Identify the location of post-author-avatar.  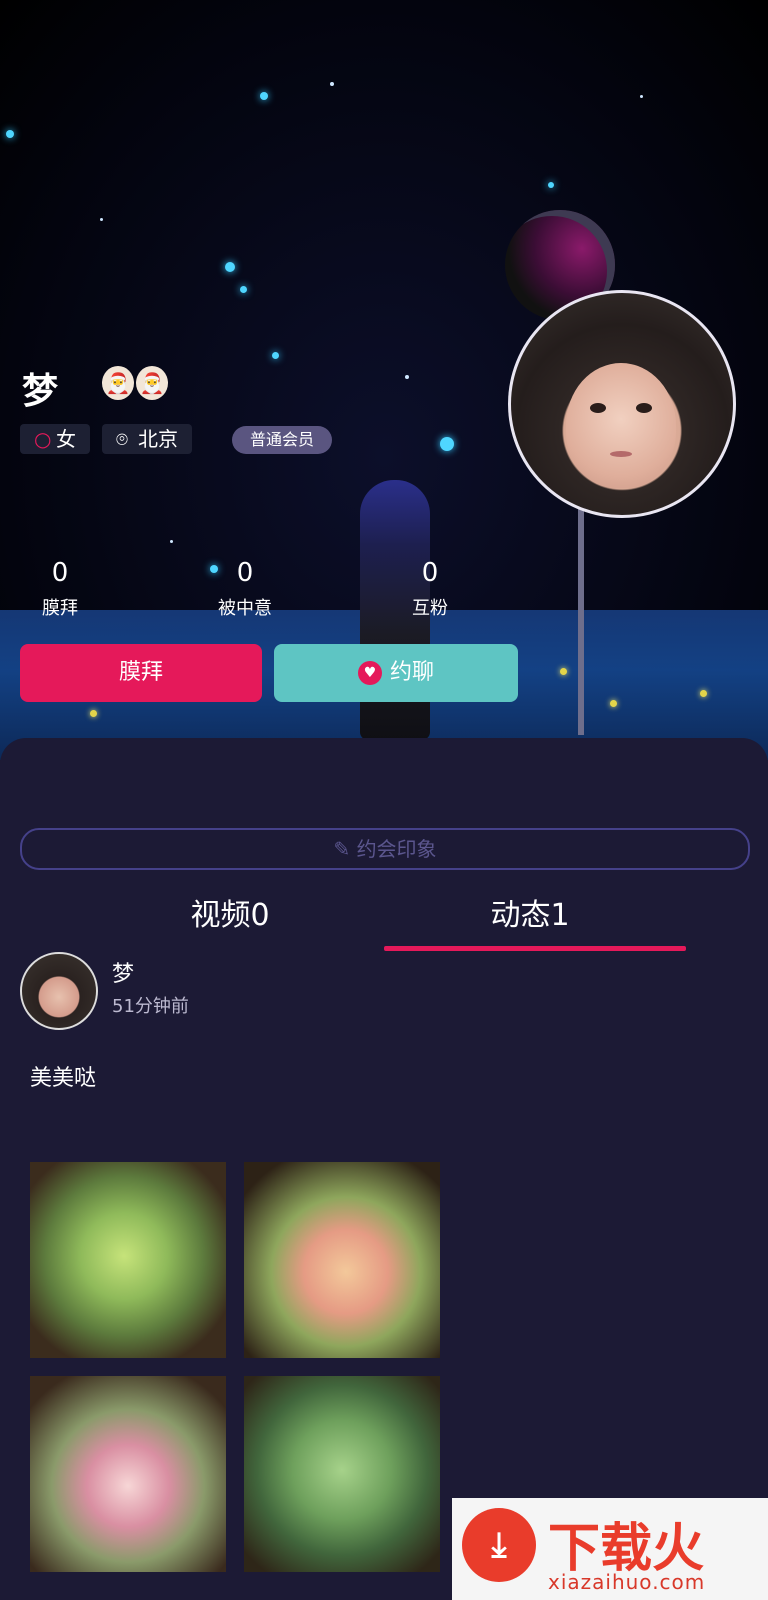
(59, 991).